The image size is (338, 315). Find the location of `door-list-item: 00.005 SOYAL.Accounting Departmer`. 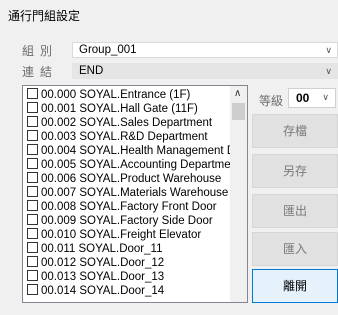

door-list-item: 00.005 SOYAL.Accounting Departmer is located at coordinates (130, 164).